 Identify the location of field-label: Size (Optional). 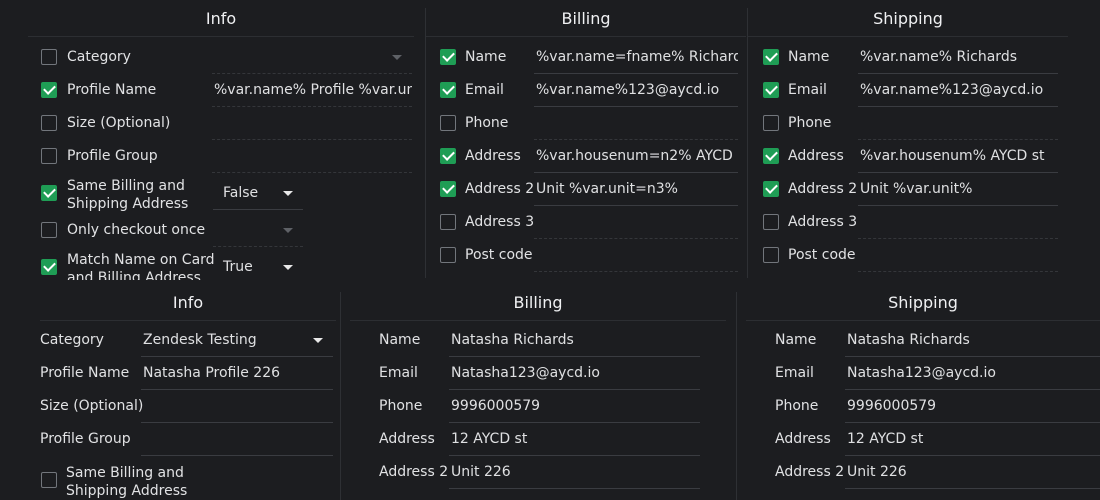
(119, 123).